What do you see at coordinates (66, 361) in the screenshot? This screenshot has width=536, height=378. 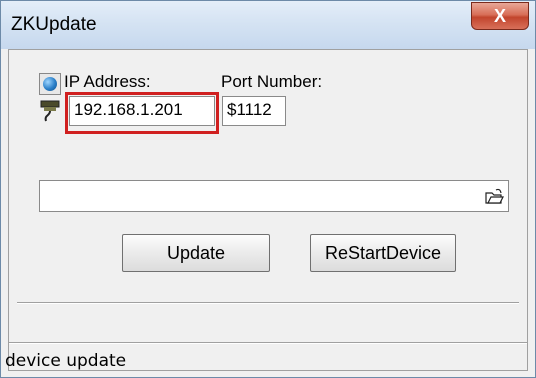 I see `status-bar-text: device update` at bounding box center [66, 361].